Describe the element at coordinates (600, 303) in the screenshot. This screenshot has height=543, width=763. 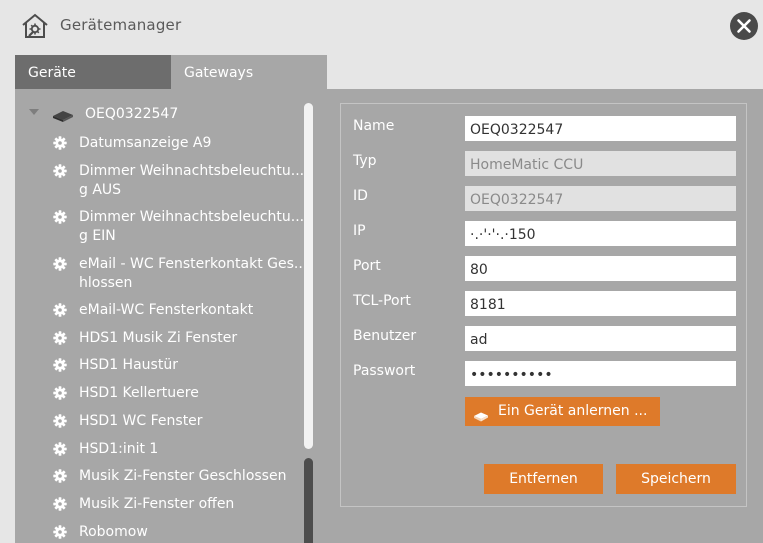
I see `tcl-port-input` at that location.